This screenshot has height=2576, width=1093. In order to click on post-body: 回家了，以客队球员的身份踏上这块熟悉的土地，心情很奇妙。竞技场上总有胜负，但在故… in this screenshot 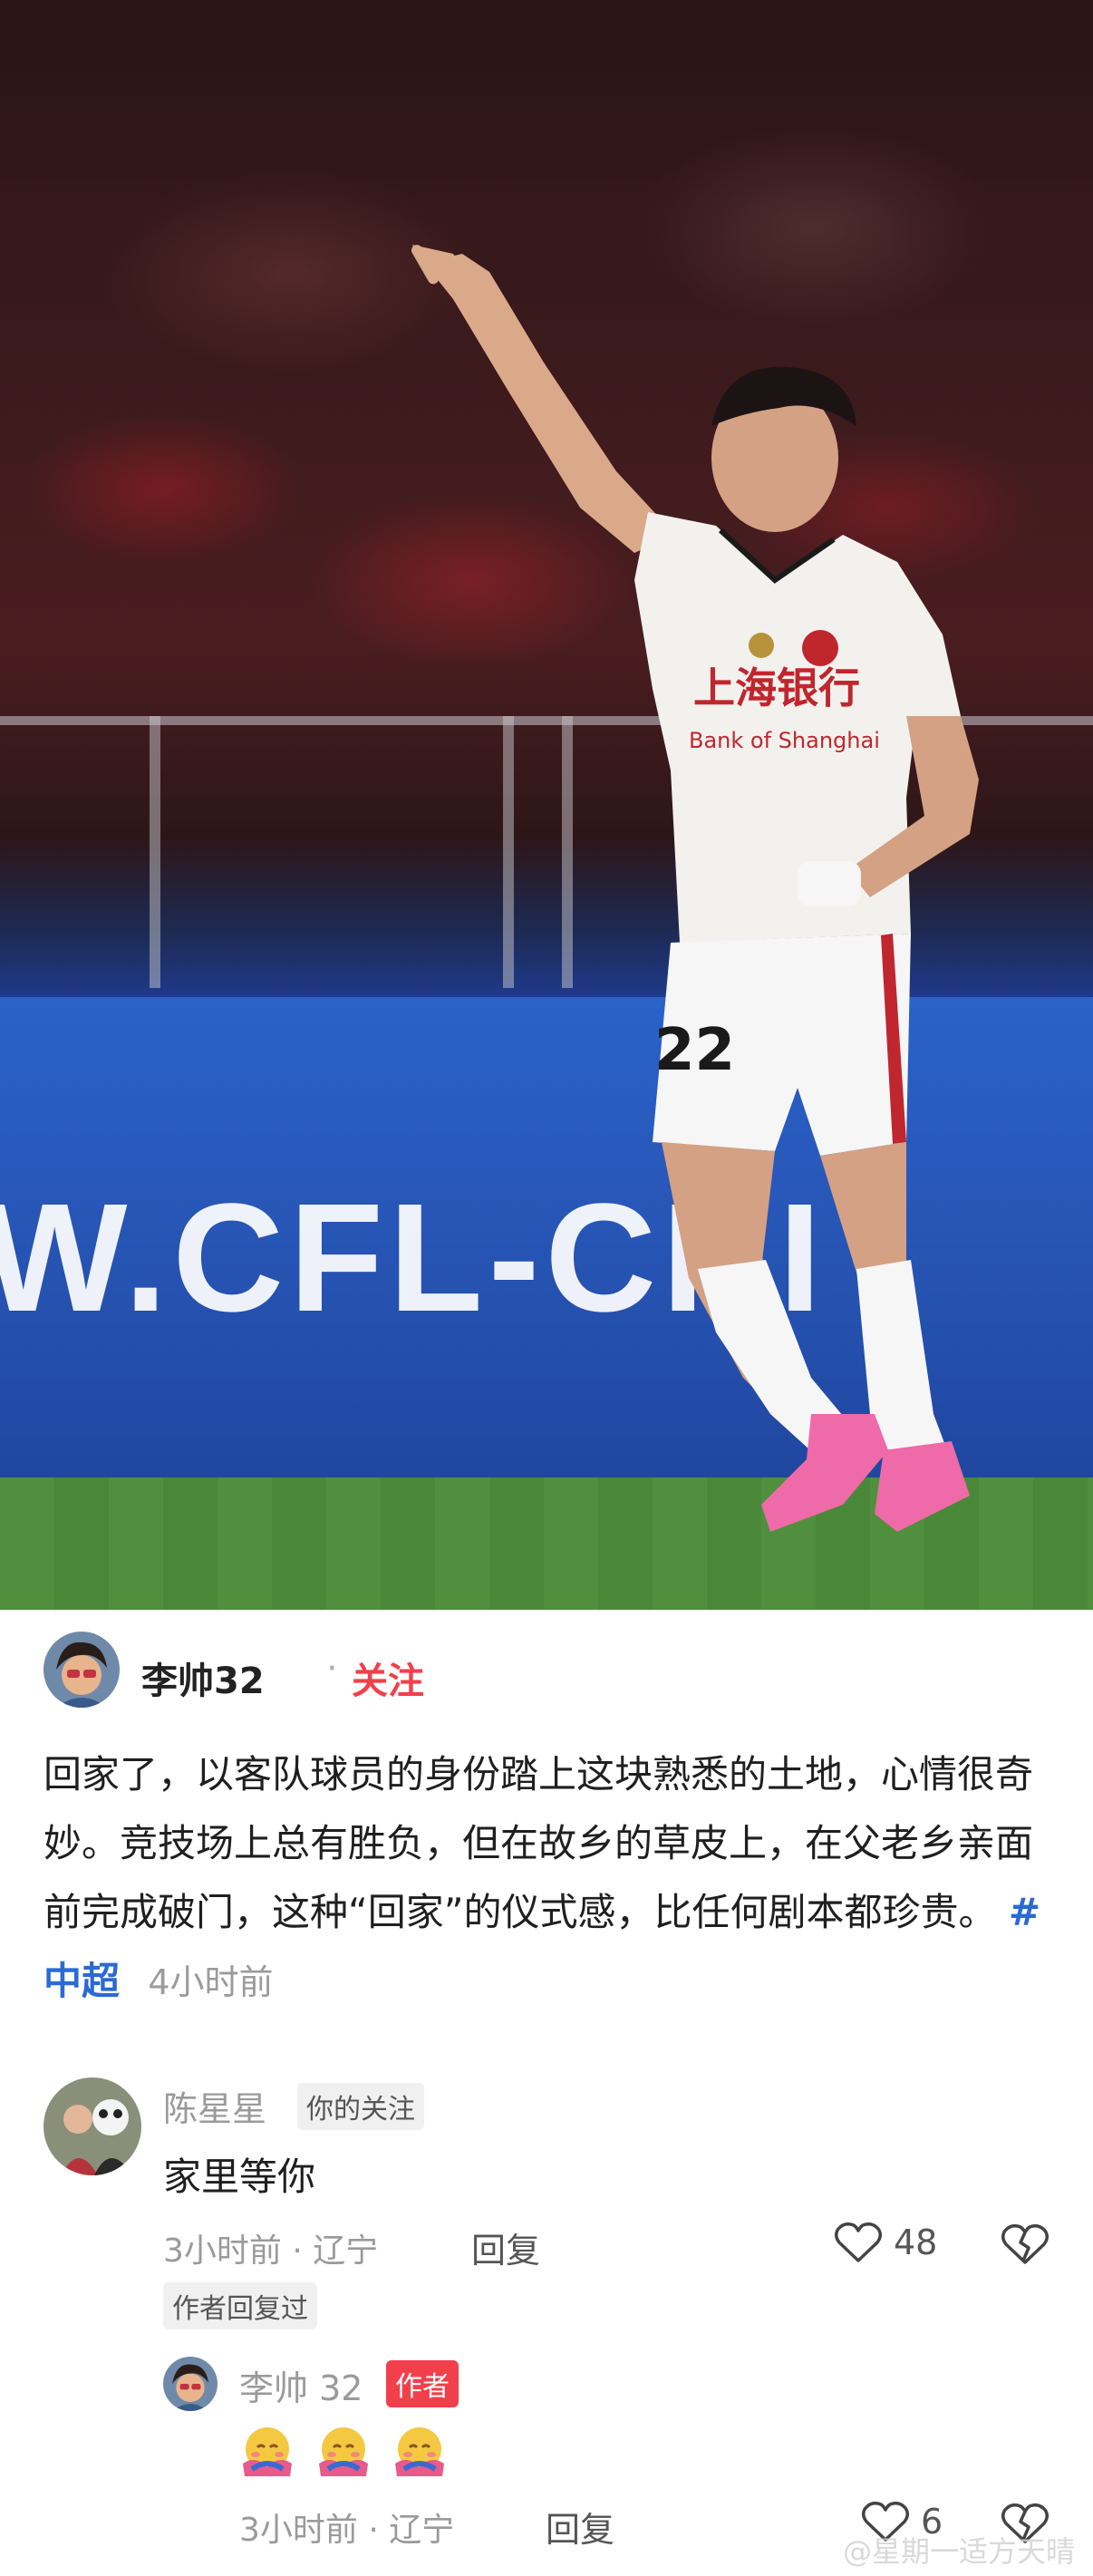, I will do `click(546, 1878)`.